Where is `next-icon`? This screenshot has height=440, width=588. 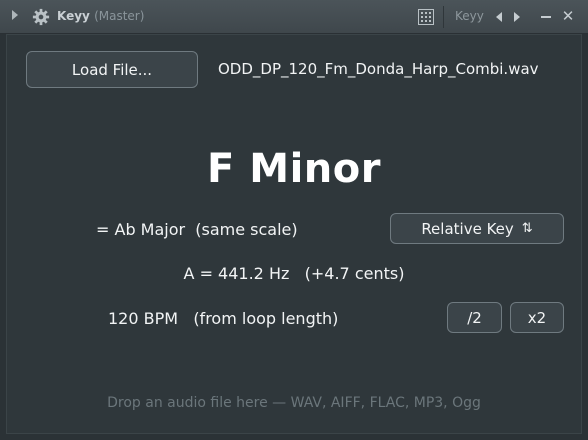
next-icon is located at coordinates (517, 17).